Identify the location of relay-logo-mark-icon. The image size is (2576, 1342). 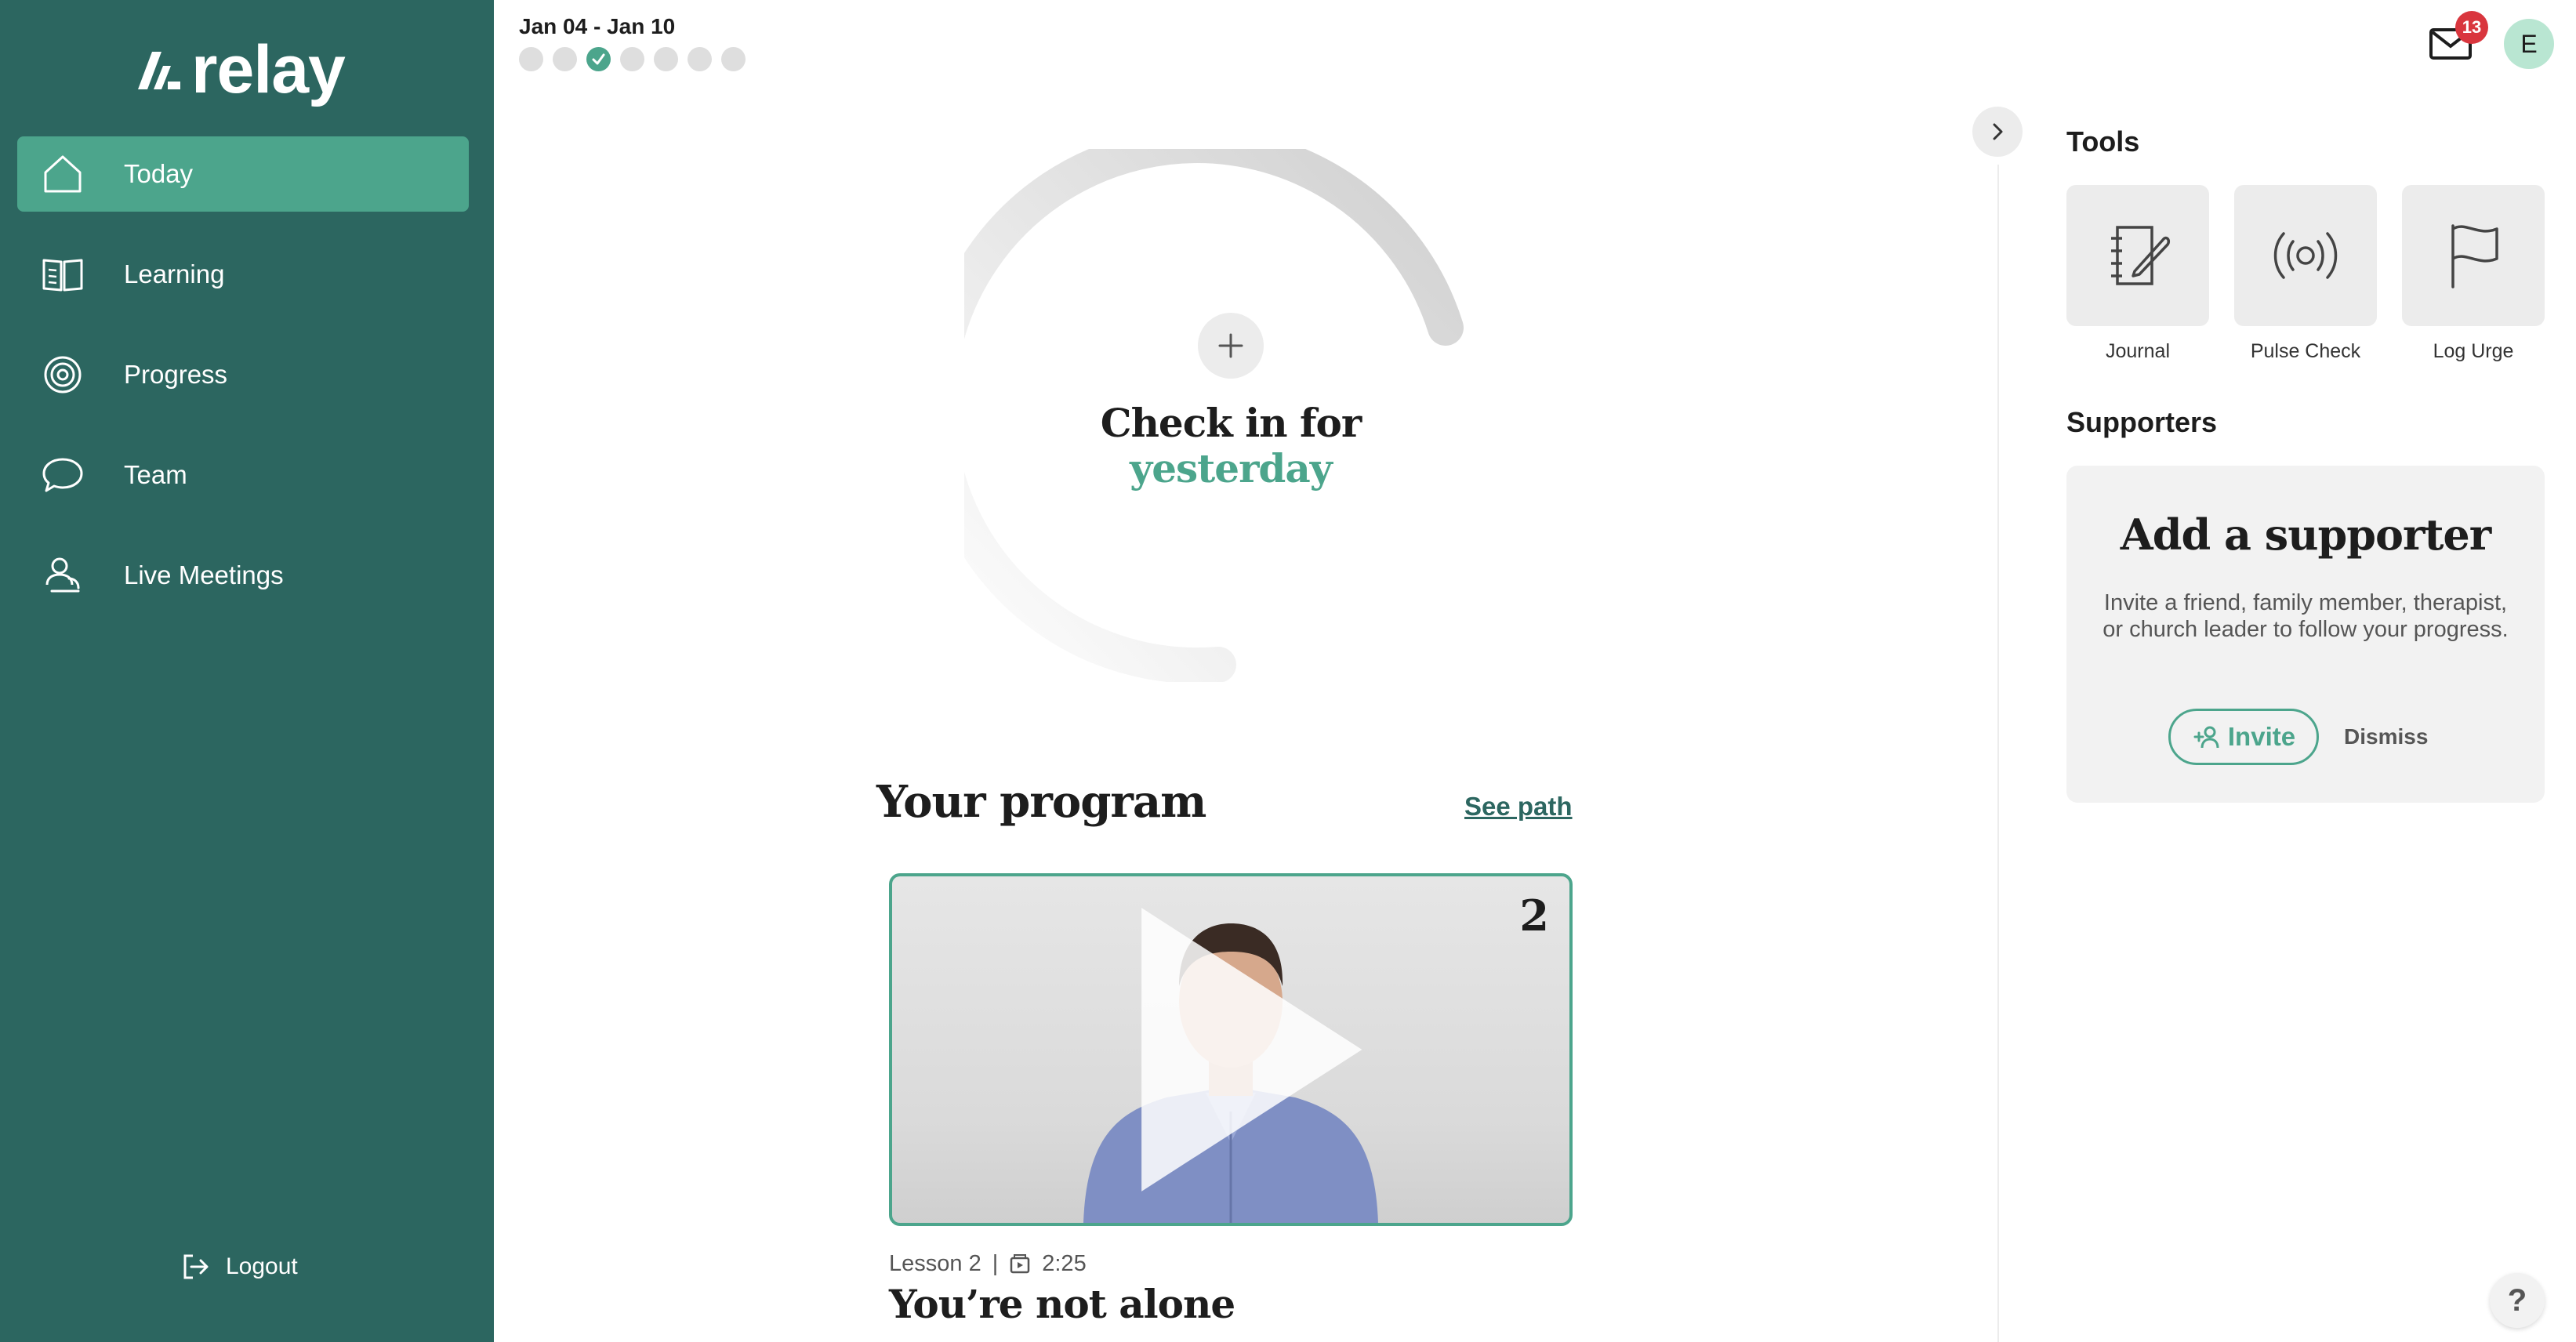
(159, 70).